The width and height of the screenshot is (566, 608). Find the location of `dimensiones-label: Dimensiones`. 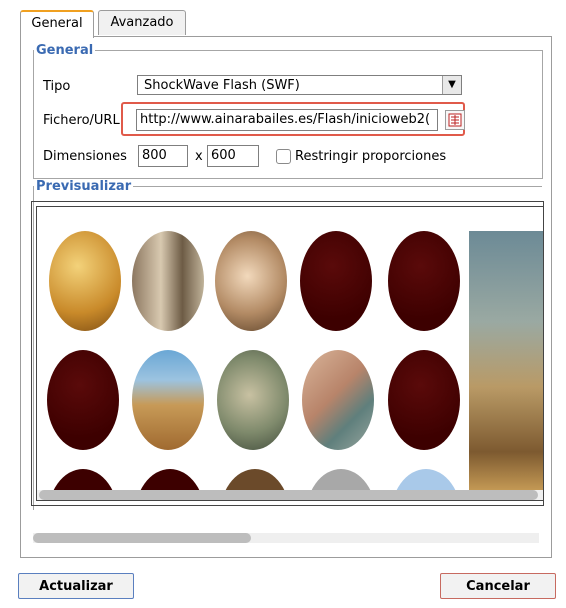

dimensiones-label: Dimensiones is located at coordinates (85, 156).